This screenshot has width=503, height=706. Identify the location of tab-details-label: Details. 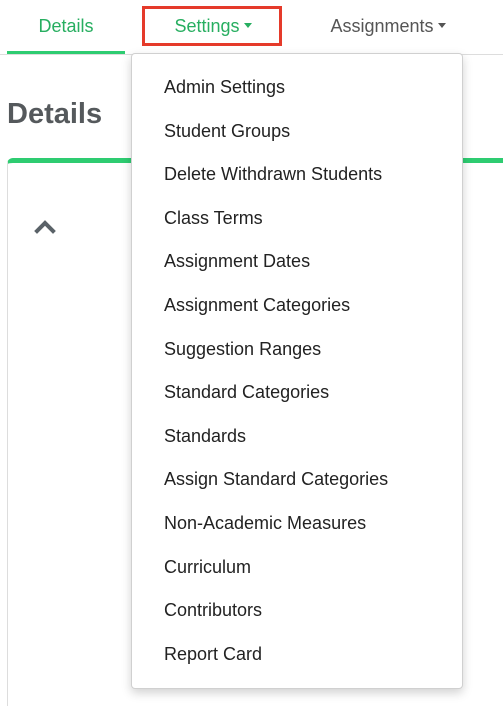
(66, 26).